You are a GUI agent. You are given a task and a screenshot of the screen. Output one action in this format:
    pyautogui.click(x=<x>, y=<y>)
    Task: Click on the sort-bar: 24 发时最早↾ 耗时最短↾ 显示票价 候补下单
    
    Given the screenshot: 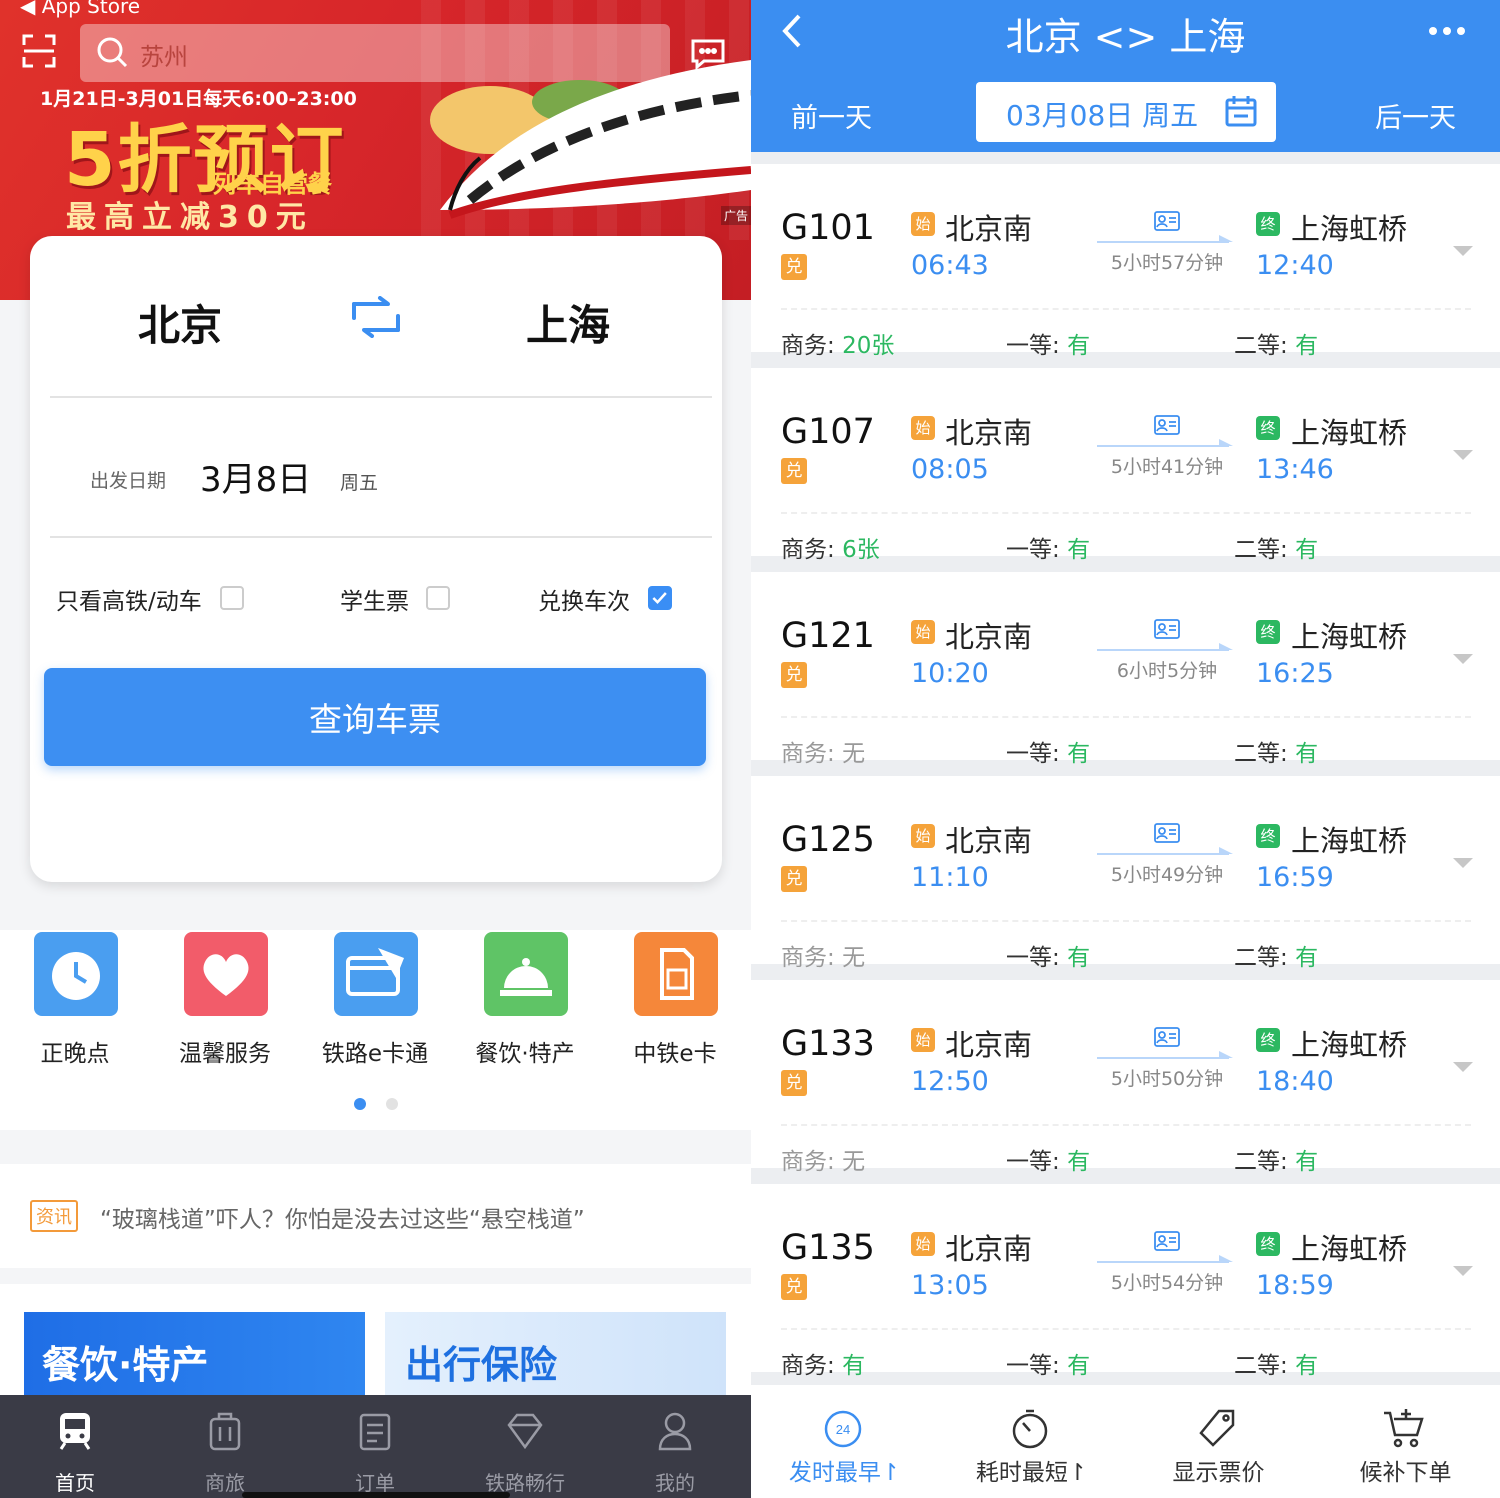 What is the action you would take?
    pyautogui.click(x=1125, y=1441)
    